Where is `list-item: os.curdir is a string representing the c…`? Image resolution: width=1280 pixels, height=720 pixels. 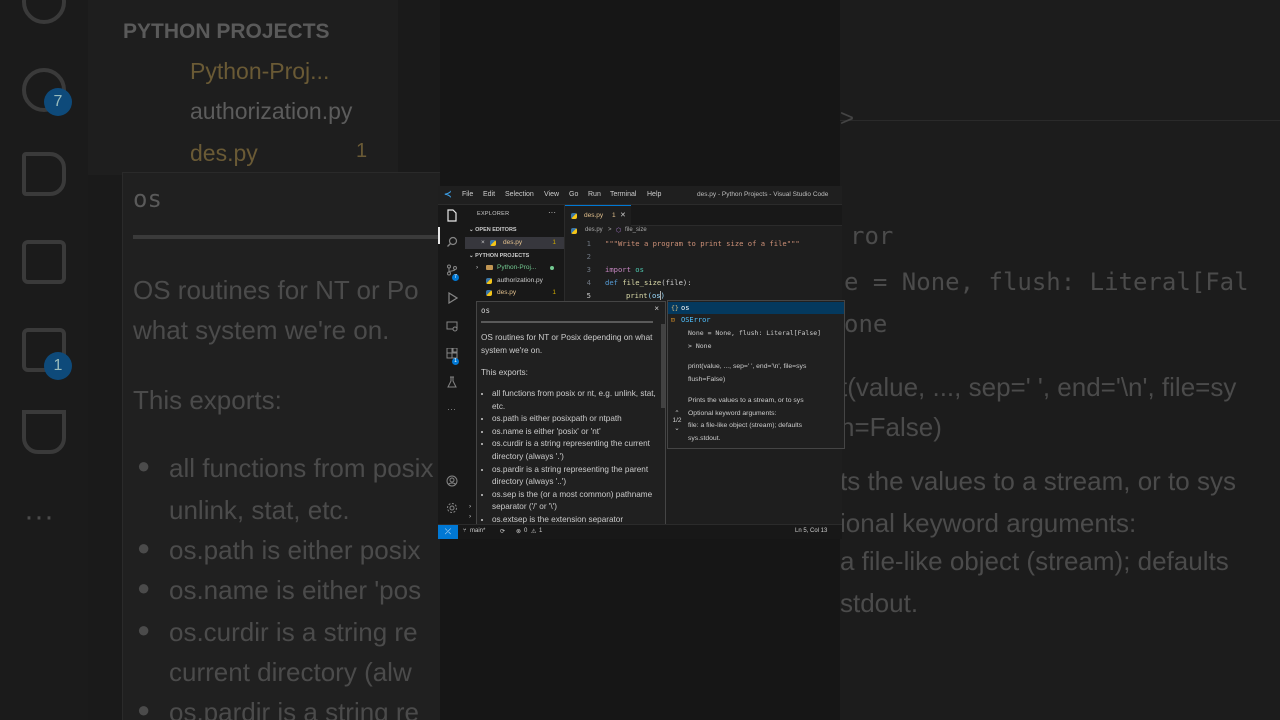
list-item: os.curdir is a string representing the c… is located at coordinates (576, 450).